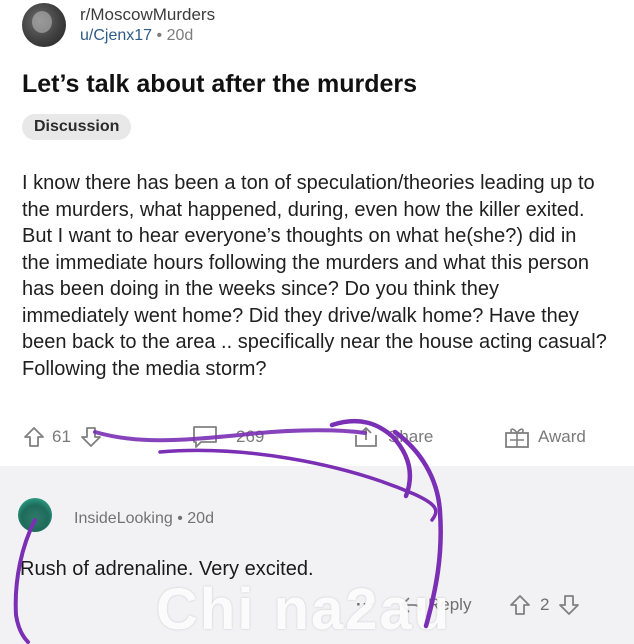 The image size is (634, 644). What do you see at coordinates (77, 127) in the screenshot?
I see `post-flair: Discussion` at bounding box center [77, 127].